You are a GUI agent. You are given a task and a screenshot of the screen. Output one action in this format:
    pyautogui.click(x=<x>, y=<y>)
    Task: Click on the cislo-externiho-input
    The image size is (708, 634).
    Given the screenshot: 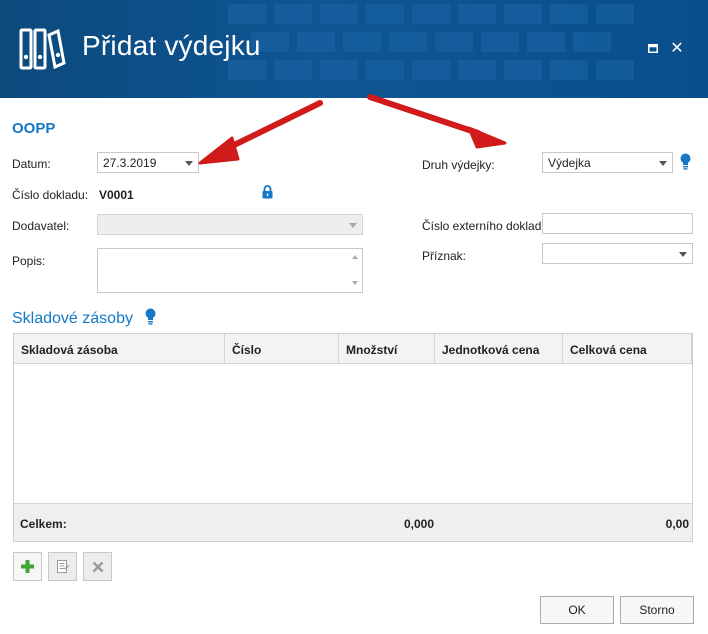 What is the action you would take?
    pyautogui.click(x=617, y=223)
    